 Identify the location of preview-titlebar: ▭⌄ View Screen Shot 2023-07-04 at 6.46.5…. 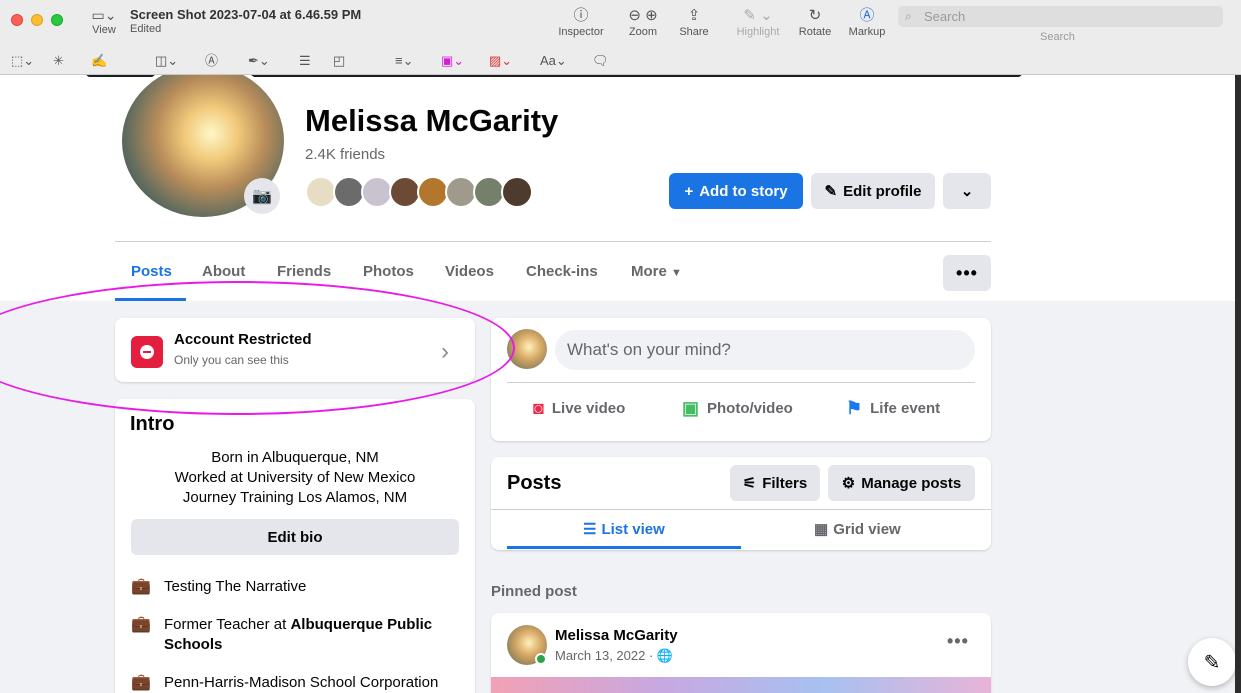
(620, 23).